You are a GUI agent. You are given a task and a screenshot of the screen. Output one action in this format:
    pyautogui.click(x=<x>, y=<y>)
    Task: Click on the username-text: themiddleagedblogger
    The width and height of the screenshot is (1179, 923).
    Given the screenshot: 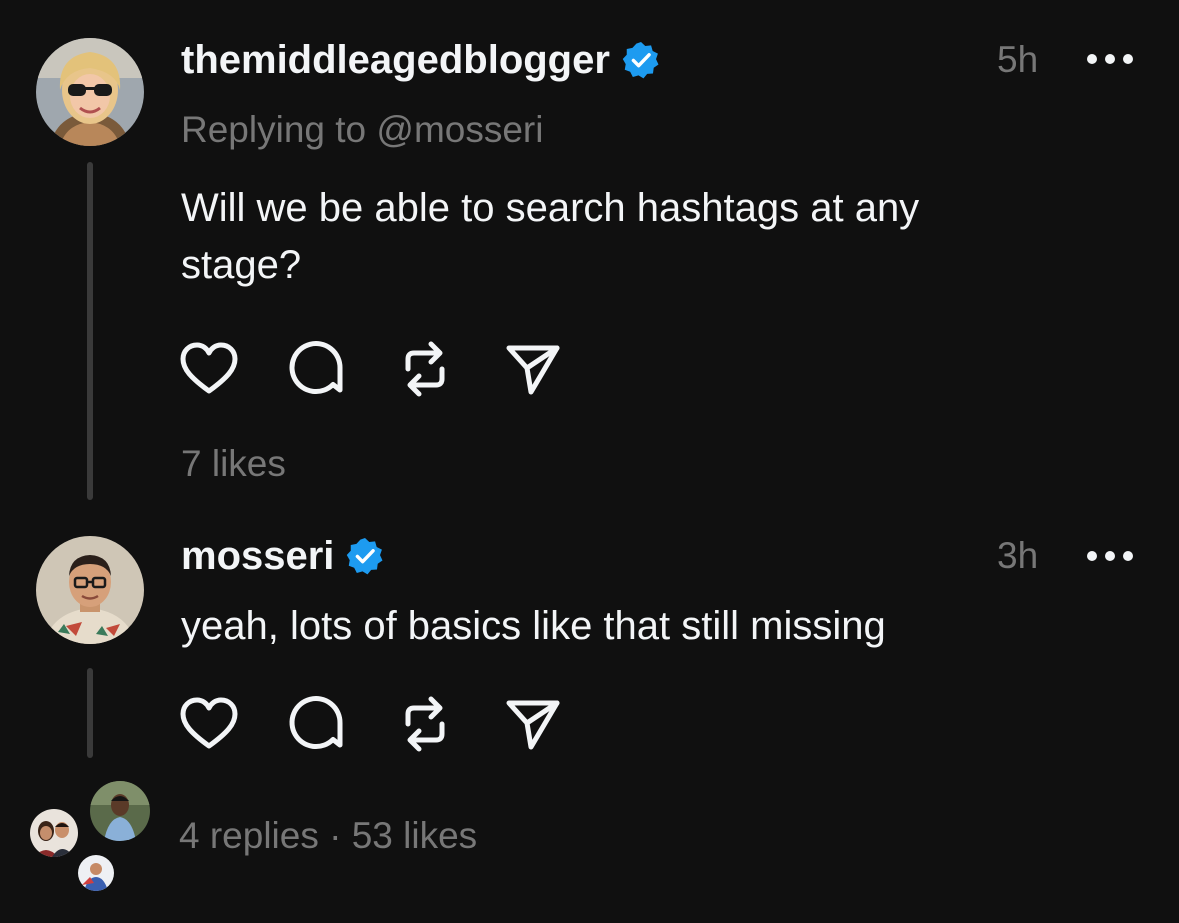 What is the action you would take?
    pyautogui.click(x=395, y=60)
    